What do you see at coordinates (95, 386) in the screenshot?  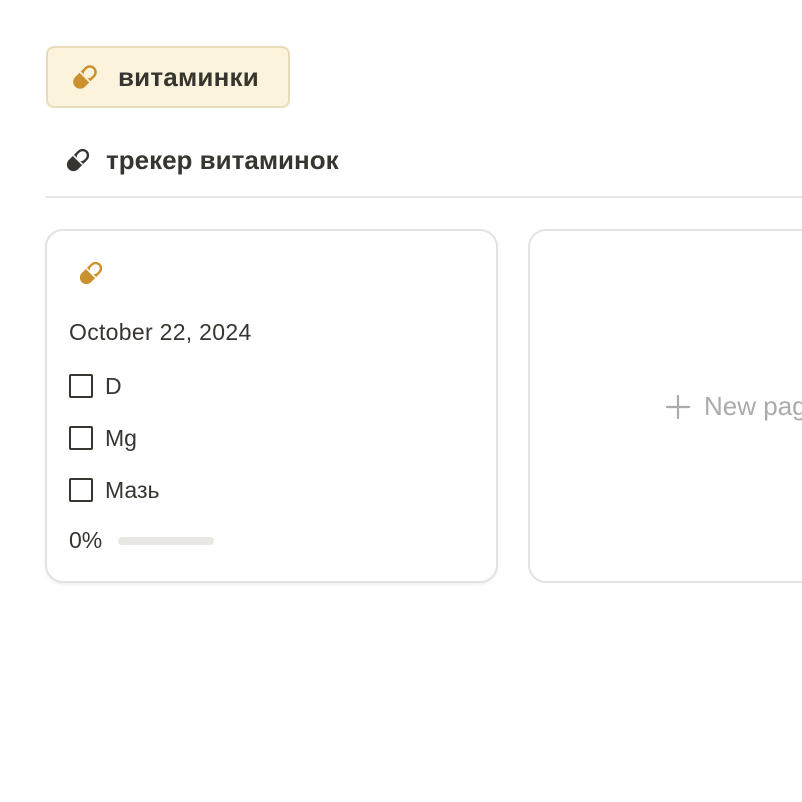 I see `checklist-item-d: D` at bounding box center [95, 386].